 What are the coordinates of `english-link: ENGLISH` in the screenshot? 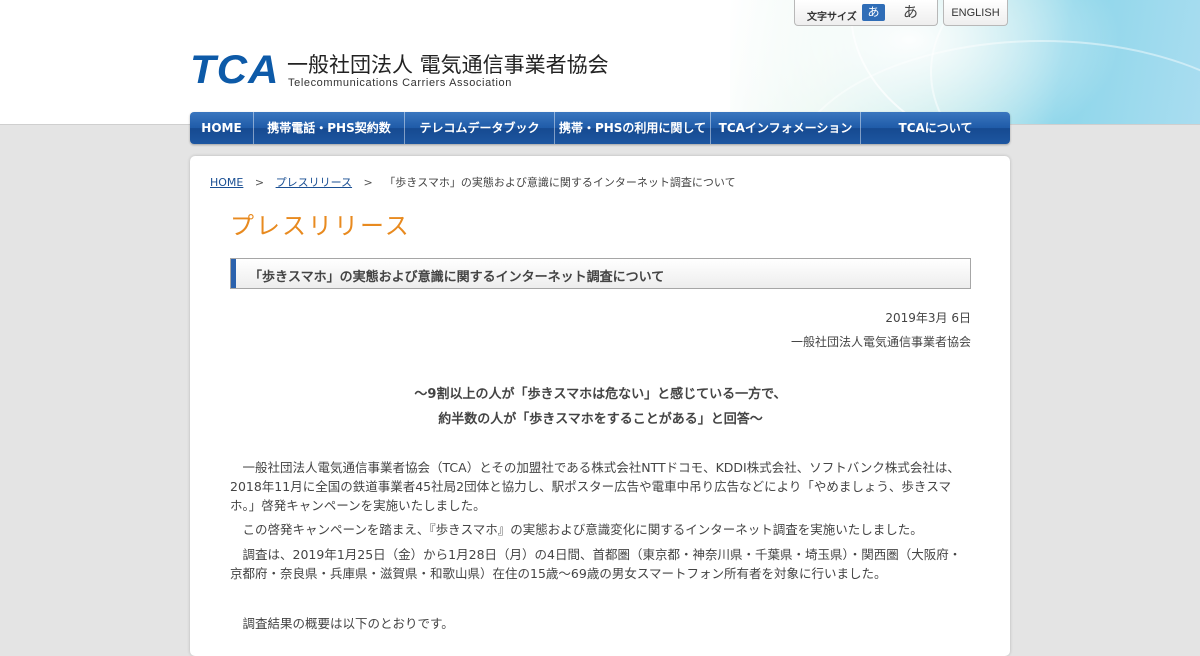 It's located at (975, 13).